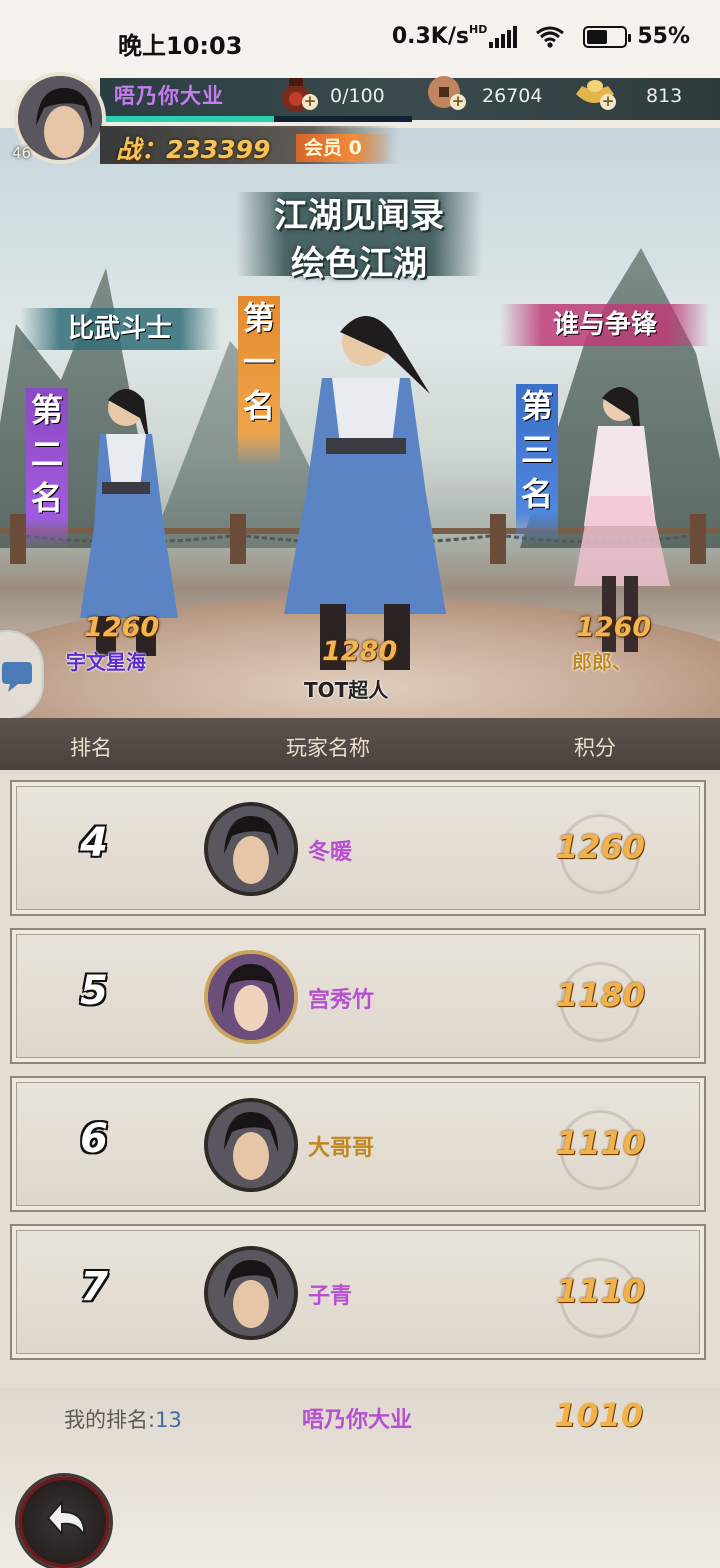 This screenshot has width=720, height=1568. What do you see at coordinates (614, 627) in the screenshot?
I see `podium-third-score: 1260` at bounding box center [614, 627].